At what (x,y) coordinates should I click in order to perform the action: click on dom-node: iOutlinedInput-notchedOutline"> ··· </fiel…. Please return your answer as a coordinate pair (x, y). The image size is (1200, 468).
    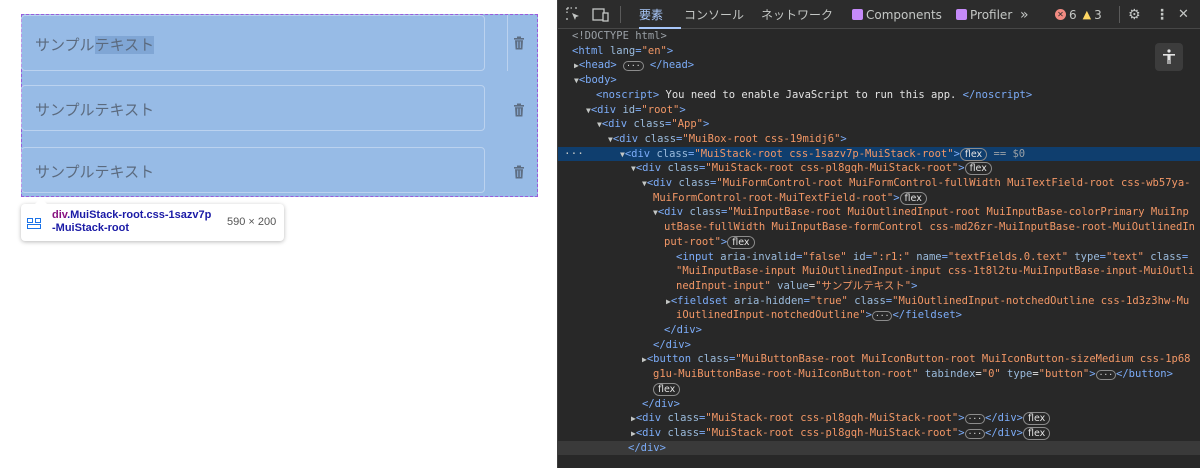
    Looking at the image, I should click on (879, 315).